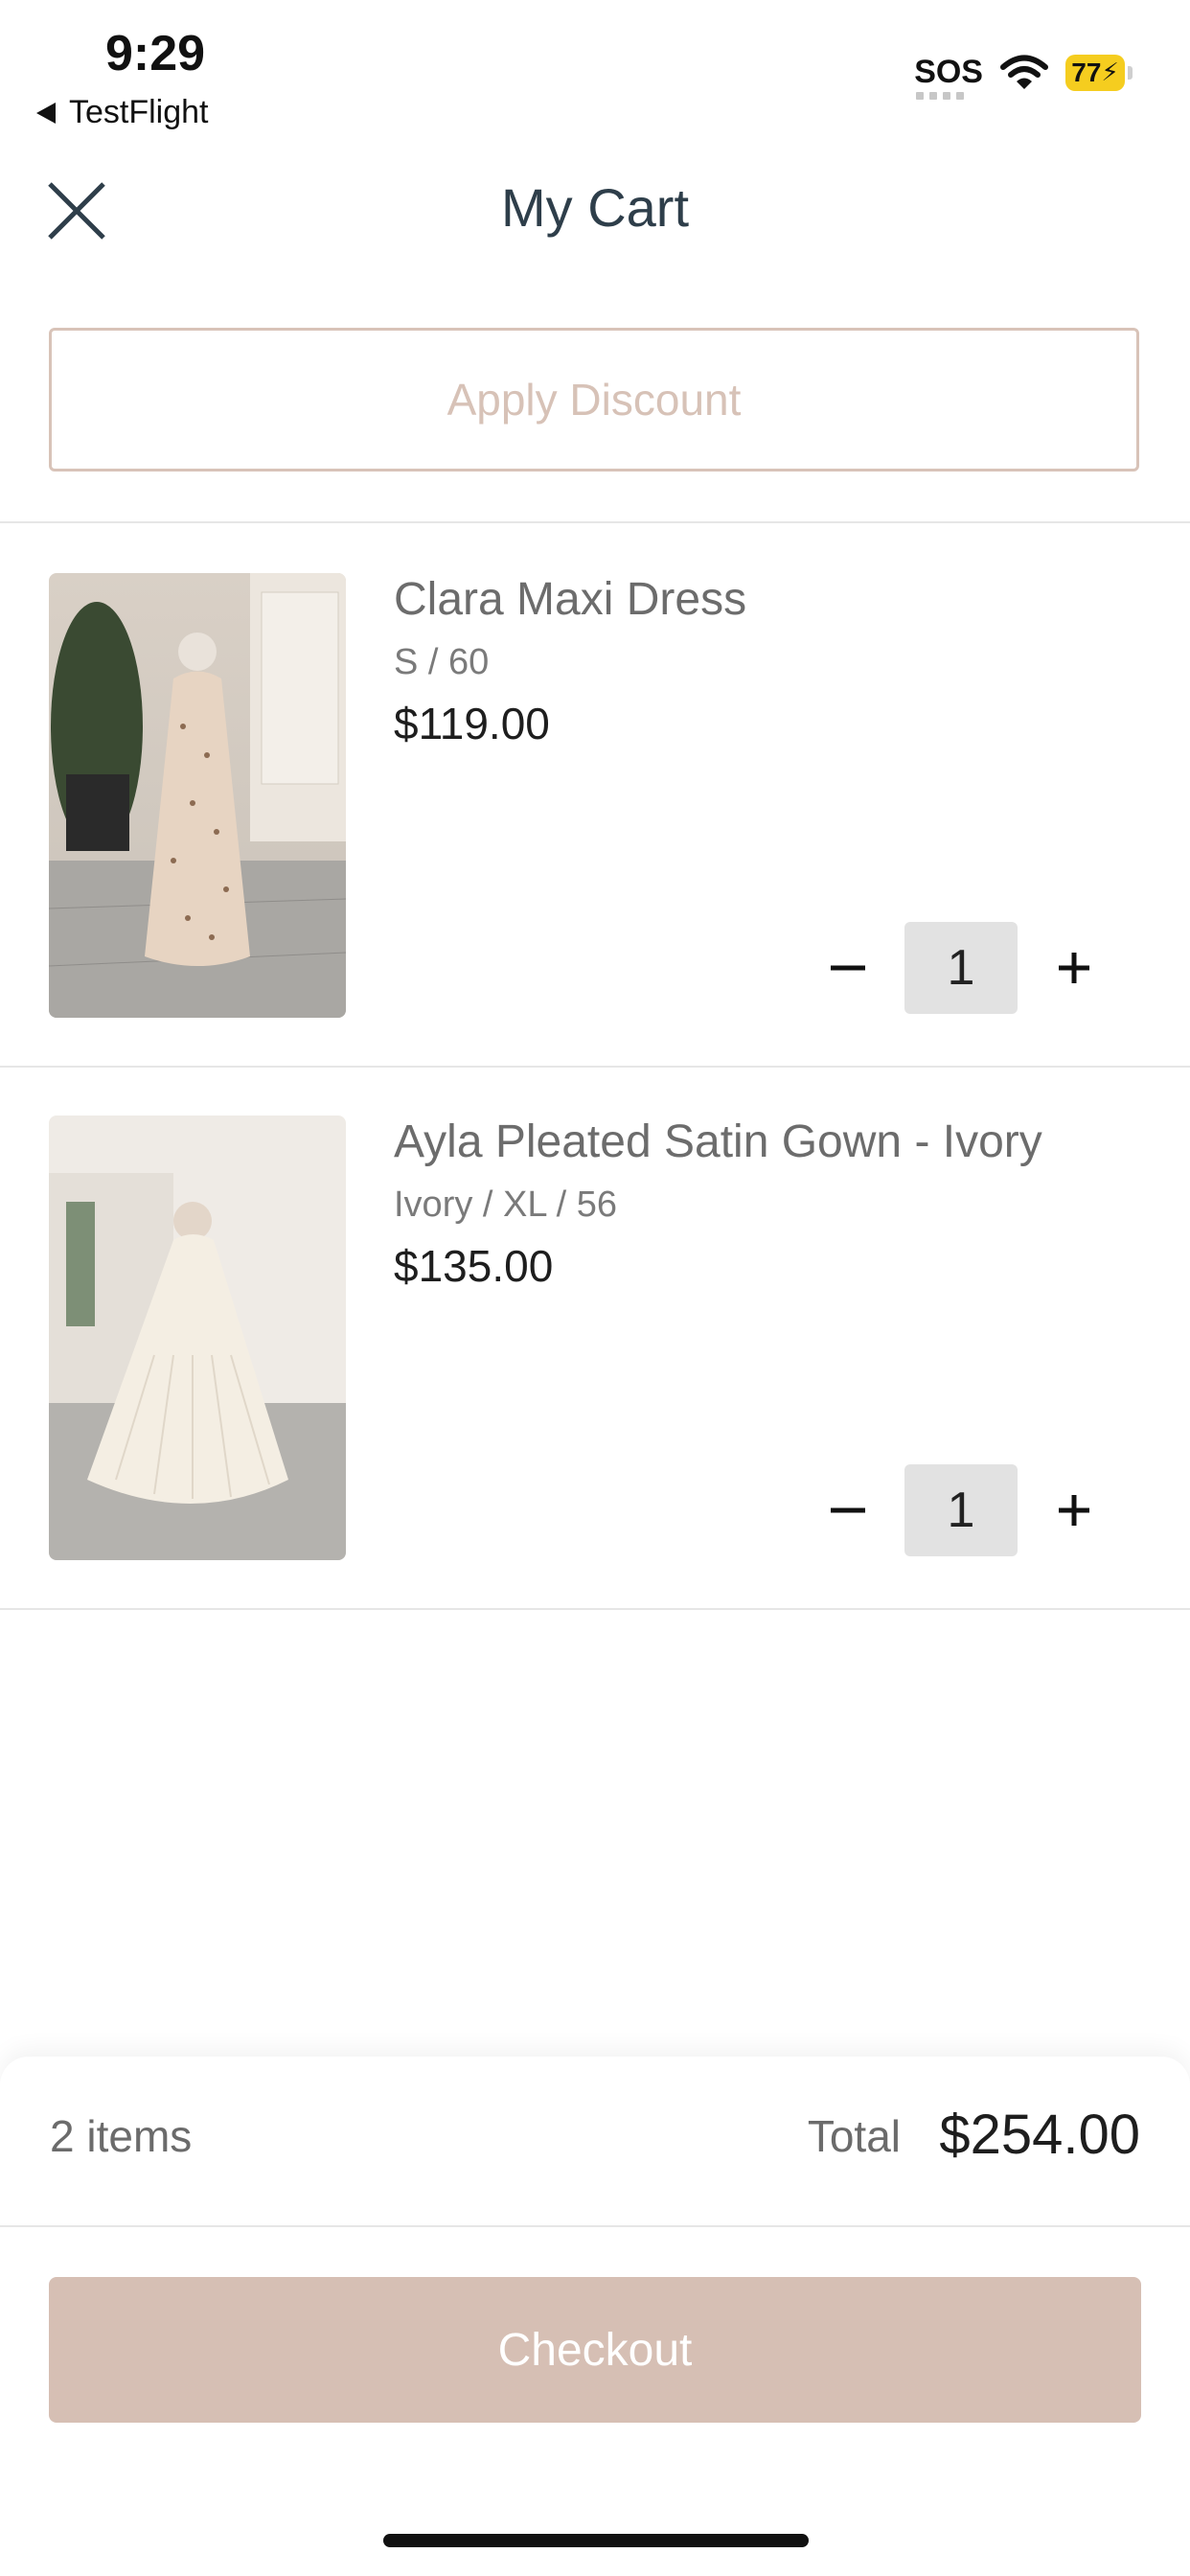  Describe the element at coordinates (941, 96) in the screenshot. I see `signal-dots-icon` at that location.